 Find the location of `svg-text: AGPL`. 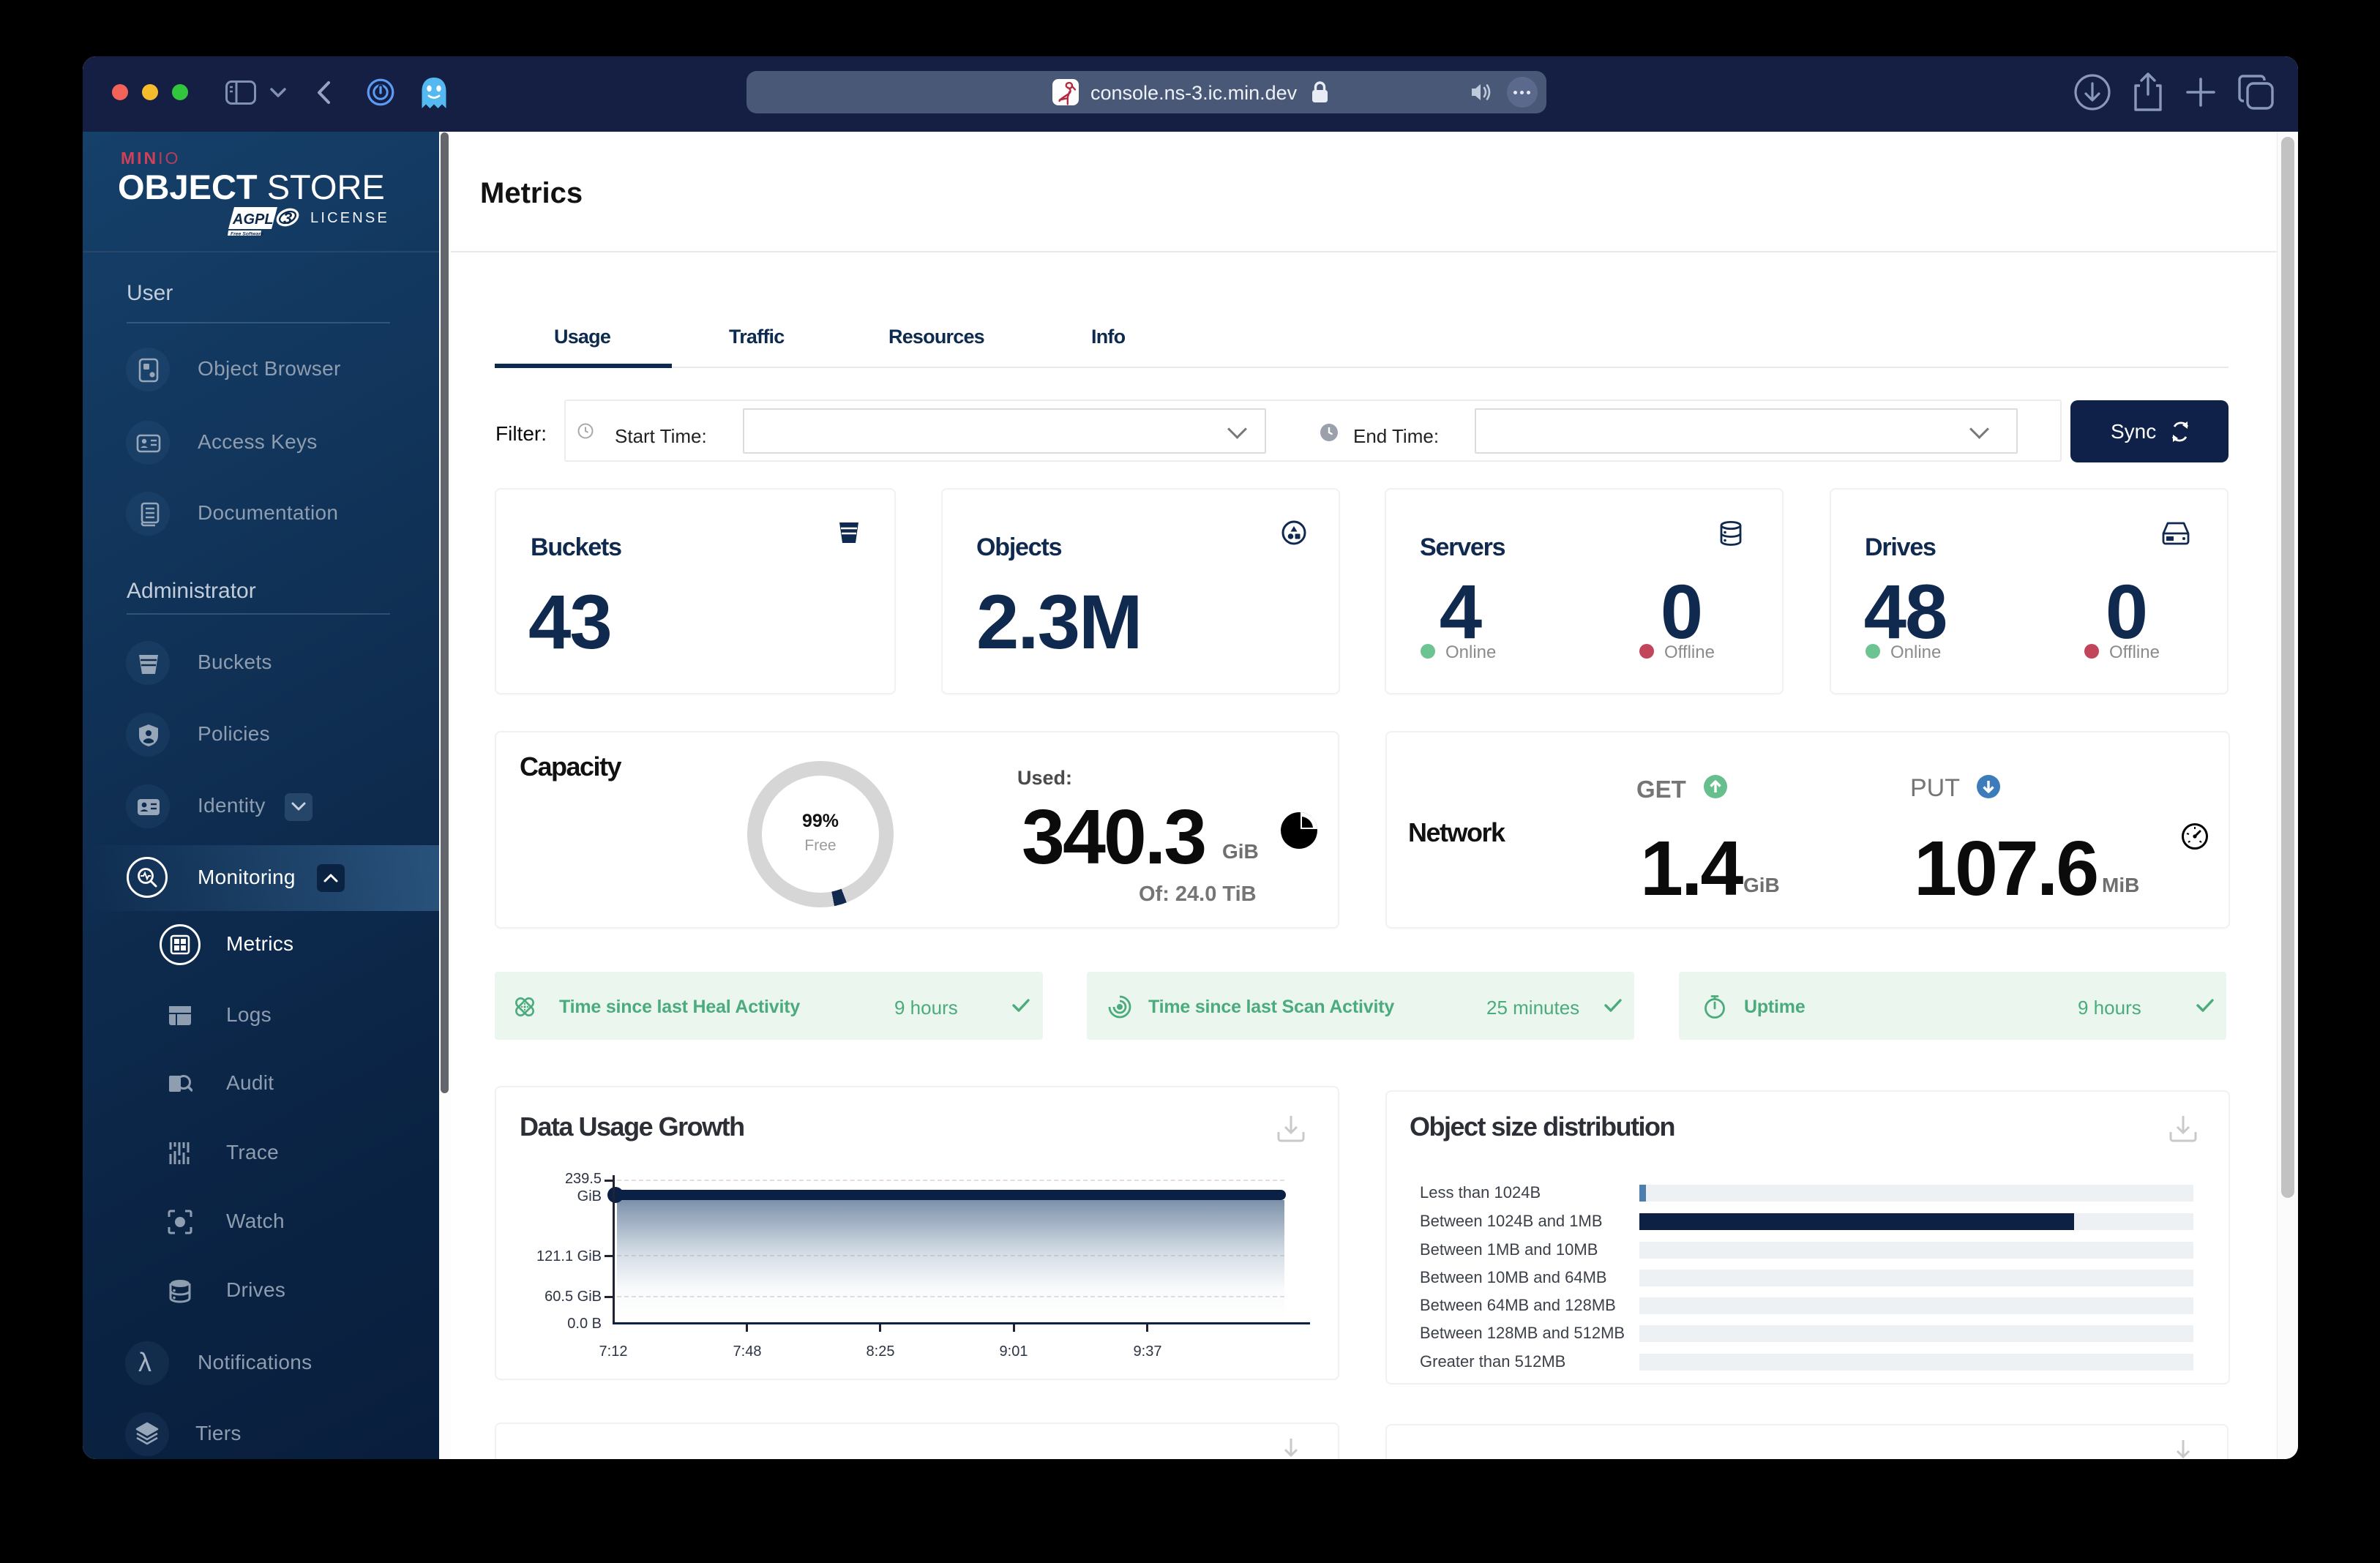

svg-text: AGPL is located at coordinates (253, 220).